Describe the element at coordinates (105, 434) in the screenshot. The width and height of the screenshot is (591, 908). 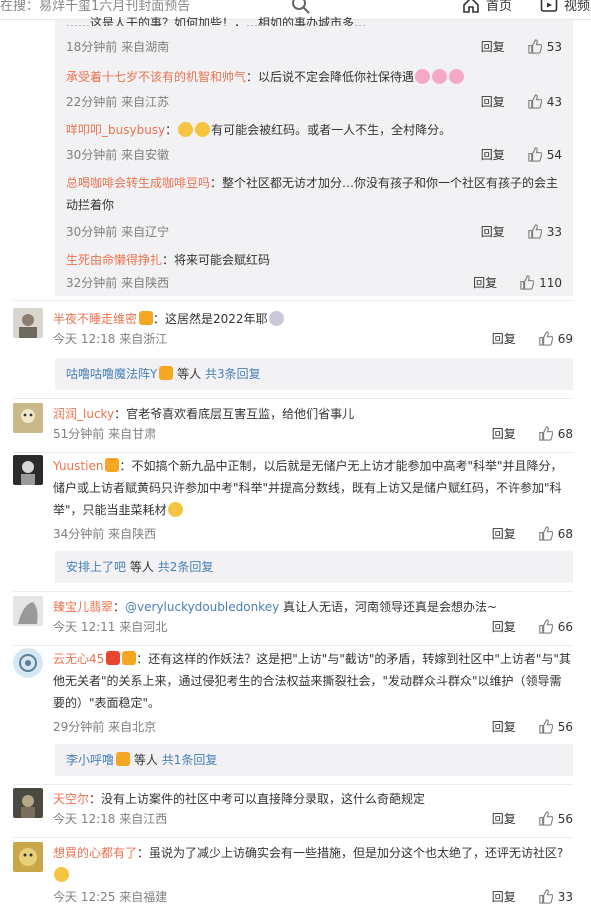
I see `comment-meta: 51分钟前 来自甘肃` at that location.